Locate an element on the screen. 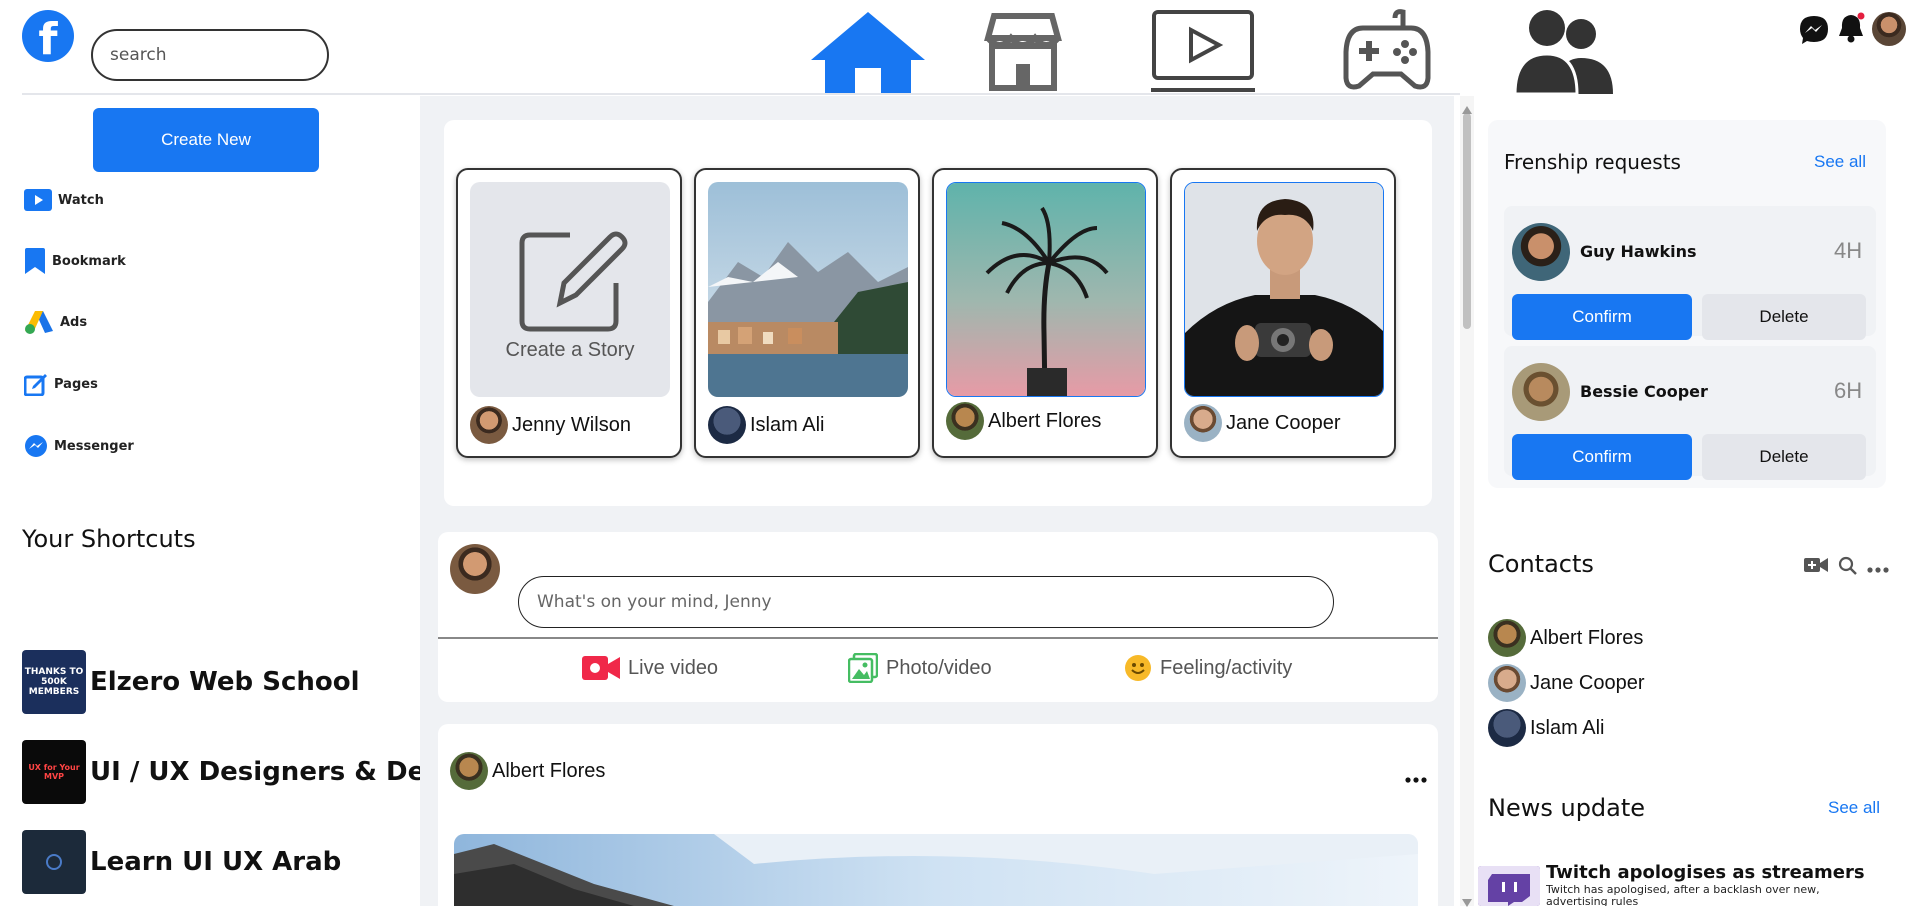 The image size is (1916, 912). twitch-logo-icon is located at coordinates (1509, 886).